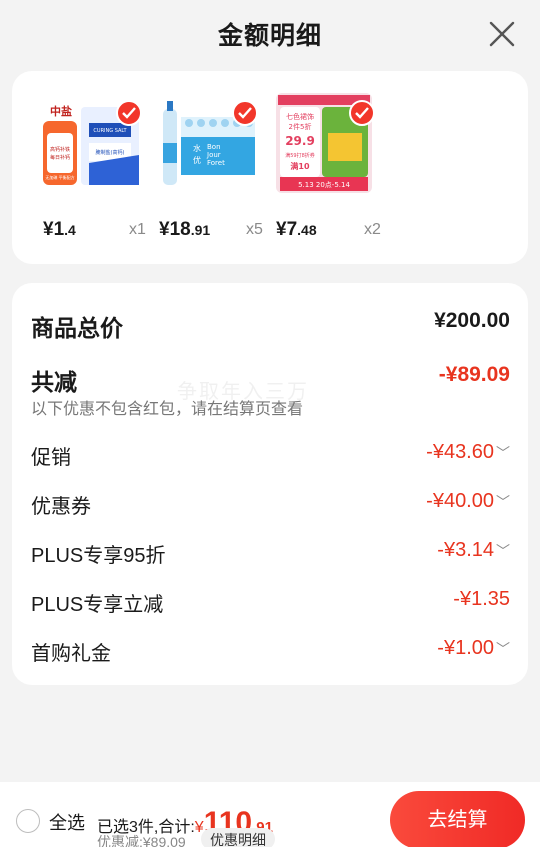 This screenshot has width=540, height=847. Describe the element at coordinates (59, 229) in the screenshot. I see `product-price: ¥1.4` at that location.